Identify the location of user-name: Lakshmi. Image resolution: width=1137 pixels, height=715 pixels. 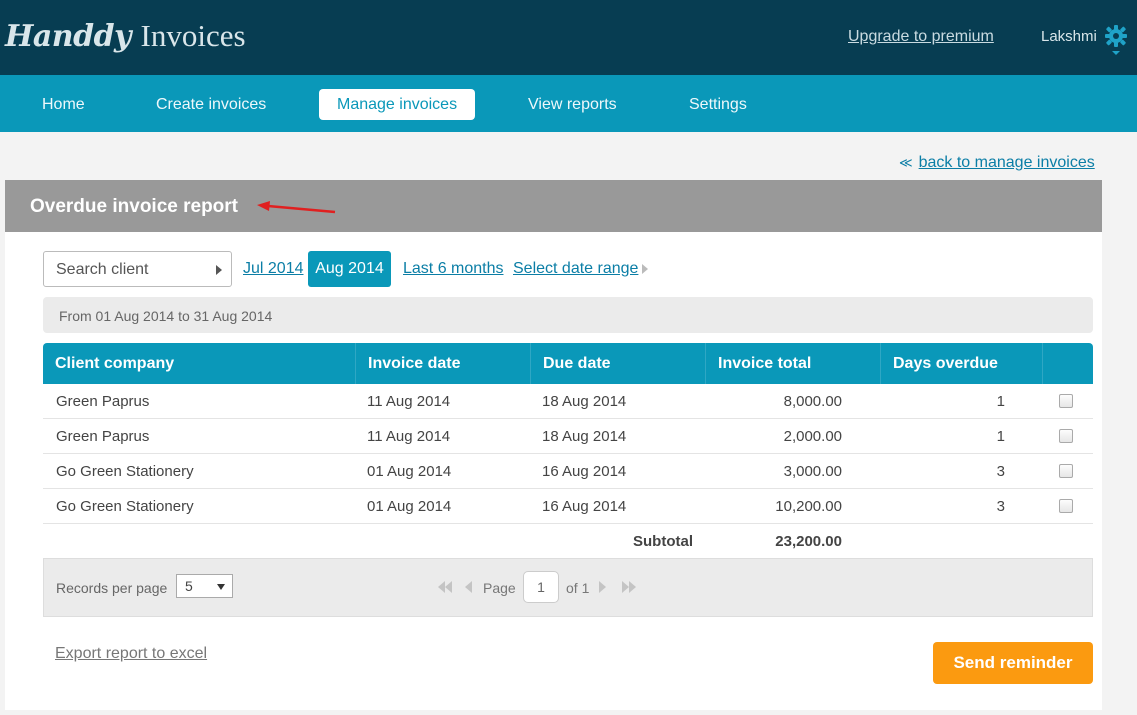
(1069, 36).